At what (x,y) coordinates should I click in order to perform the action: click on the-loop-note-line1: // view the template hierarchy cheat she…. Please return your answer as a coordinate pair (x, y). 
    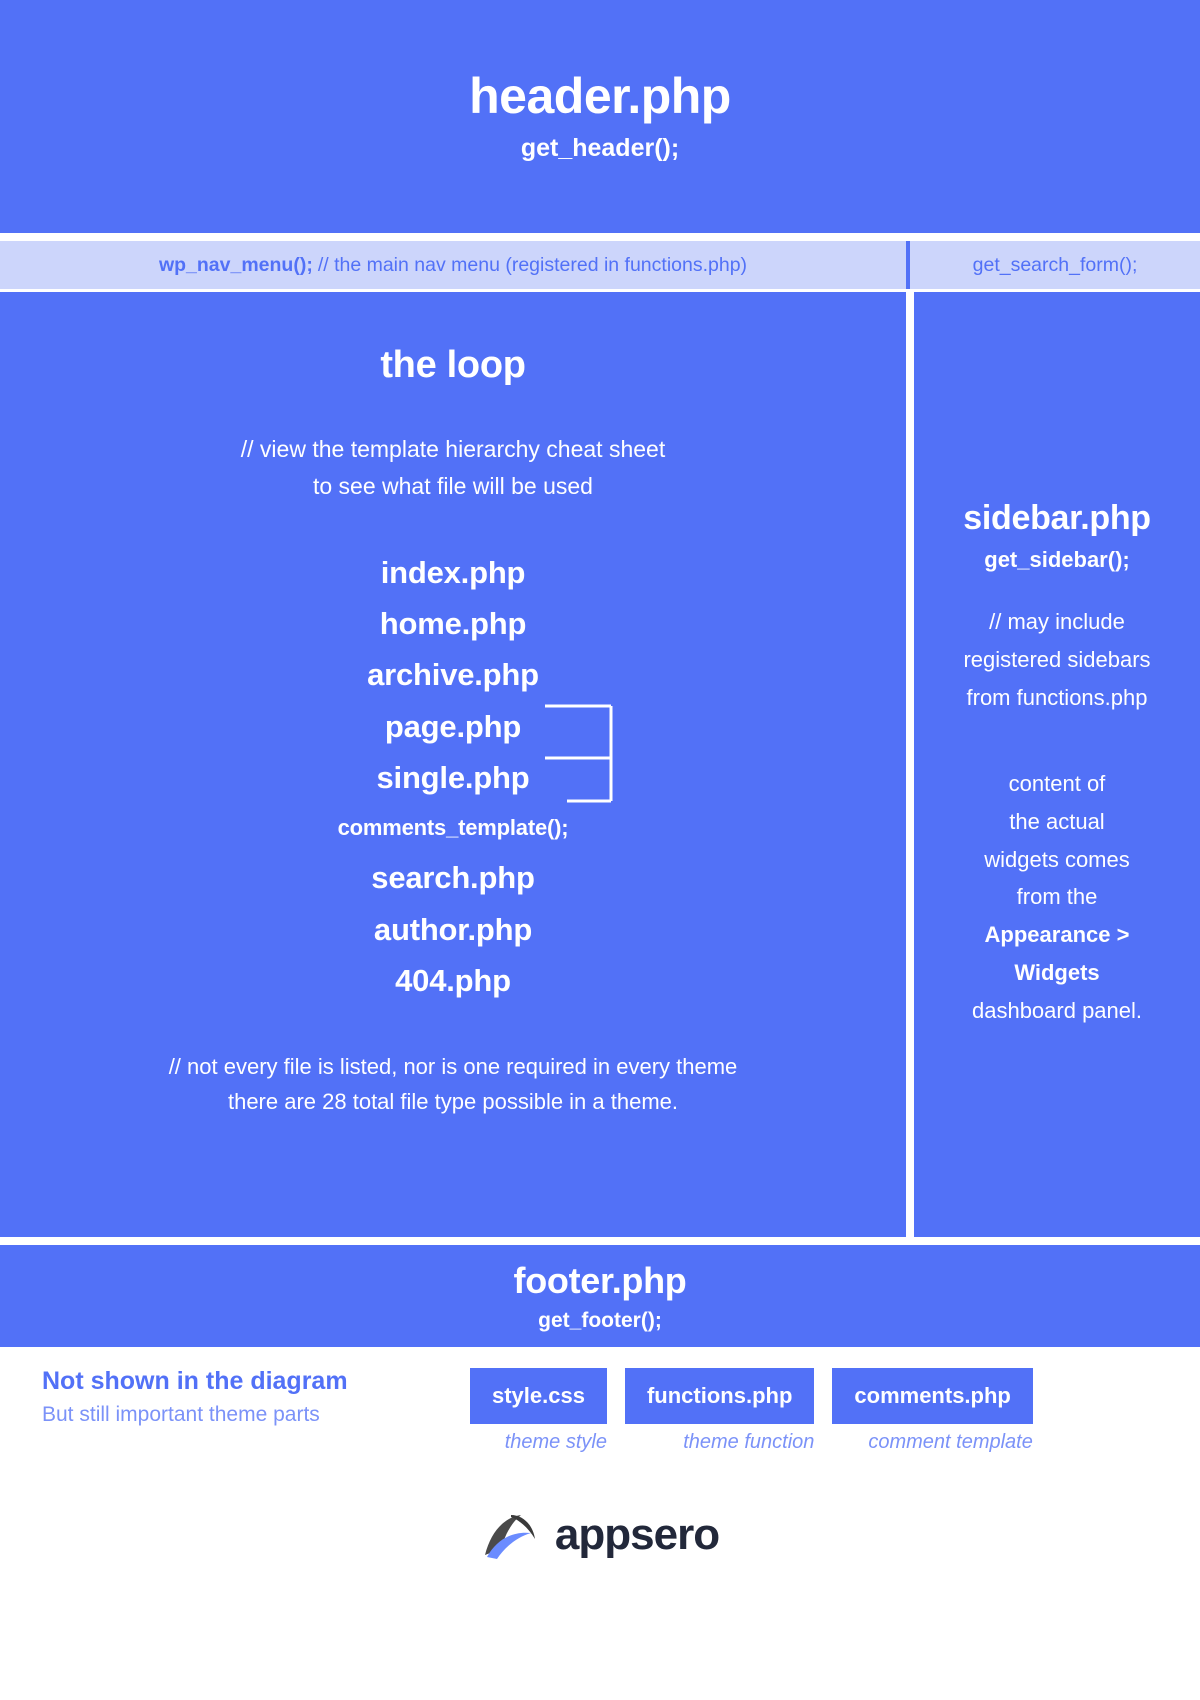
    Looking at the image, I should click on (453, 449).